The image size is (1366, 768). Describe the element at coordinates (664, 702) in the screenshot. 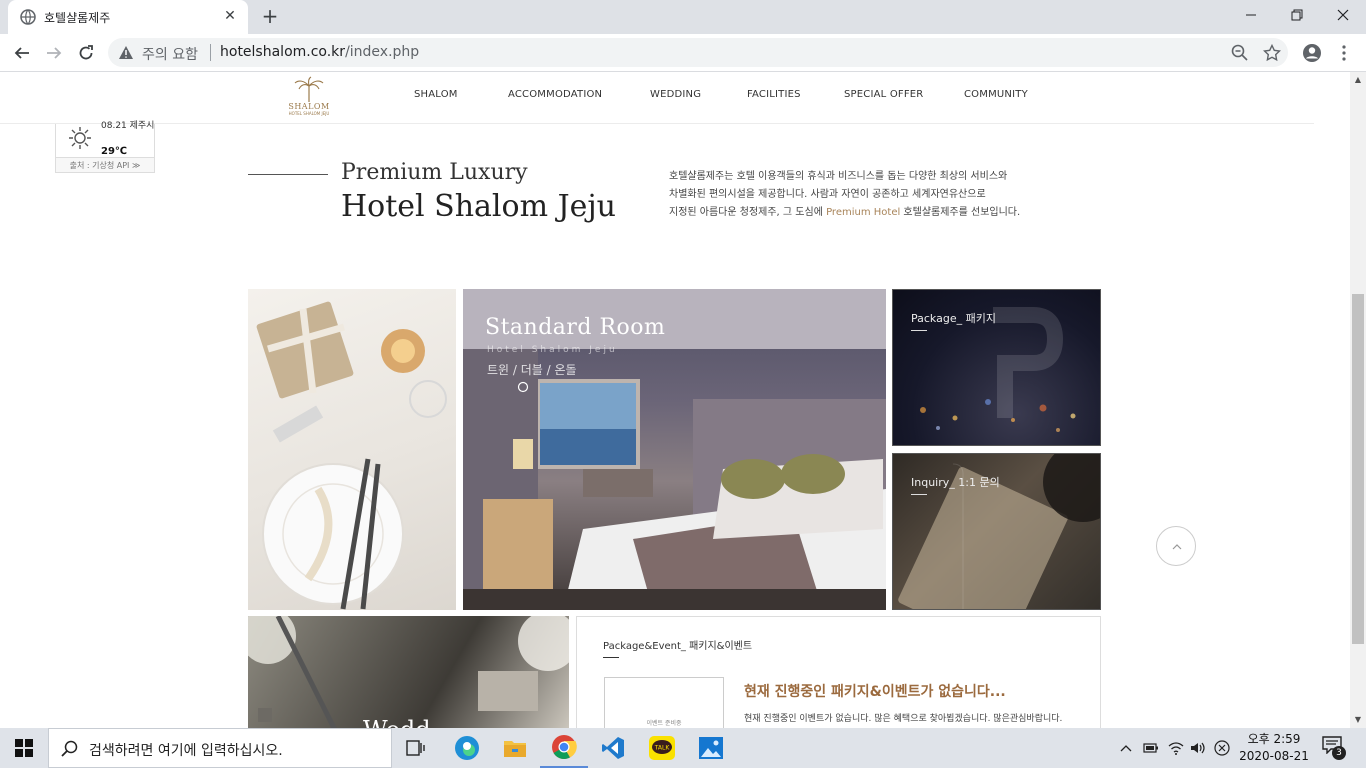

I see `event-thumbnail: 이벤트 준비중` at that location.